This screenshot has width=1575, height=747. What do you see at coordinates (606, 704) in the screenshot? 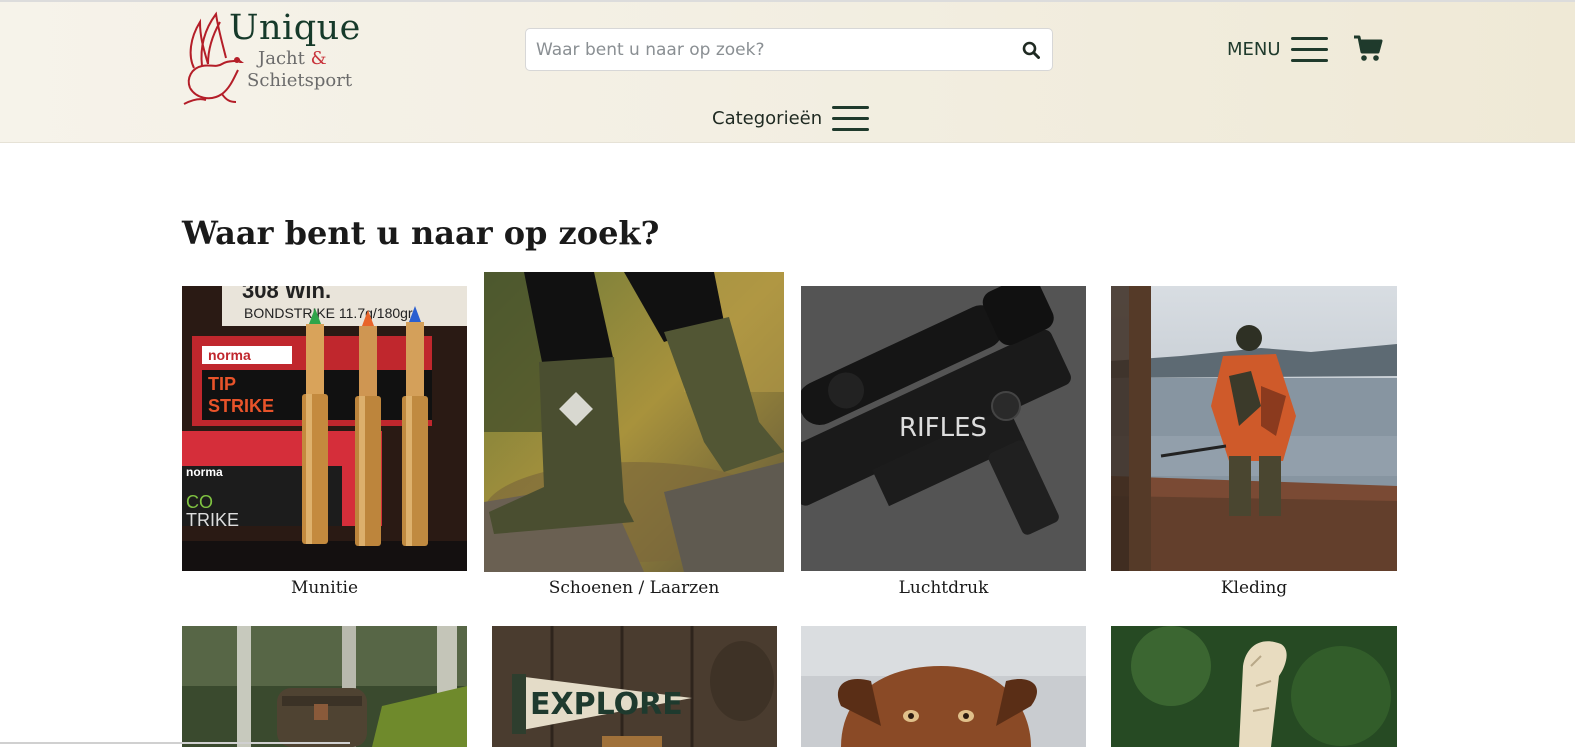
I see `explore-overlay: EXPLORE` at bounding box center [606, 704].